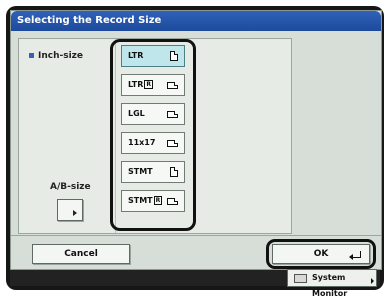 Image resolution: width=390 pixels, height=302 pixels. Describe the element at coordinates (300, 278) in the screenshot. I see `monitor-icon` at that location.